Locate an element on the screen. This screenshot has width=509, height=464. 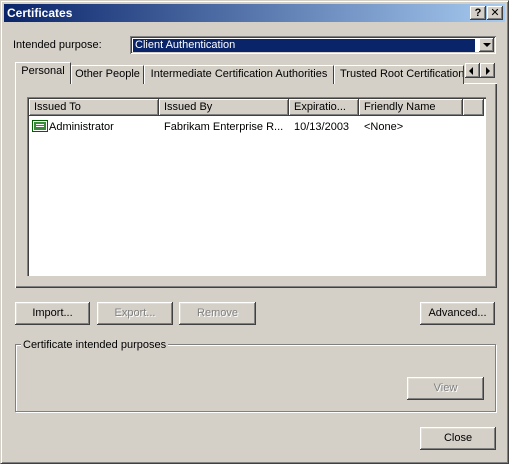
cell-friendly-name: <None> is located at coordinates (384, 127).